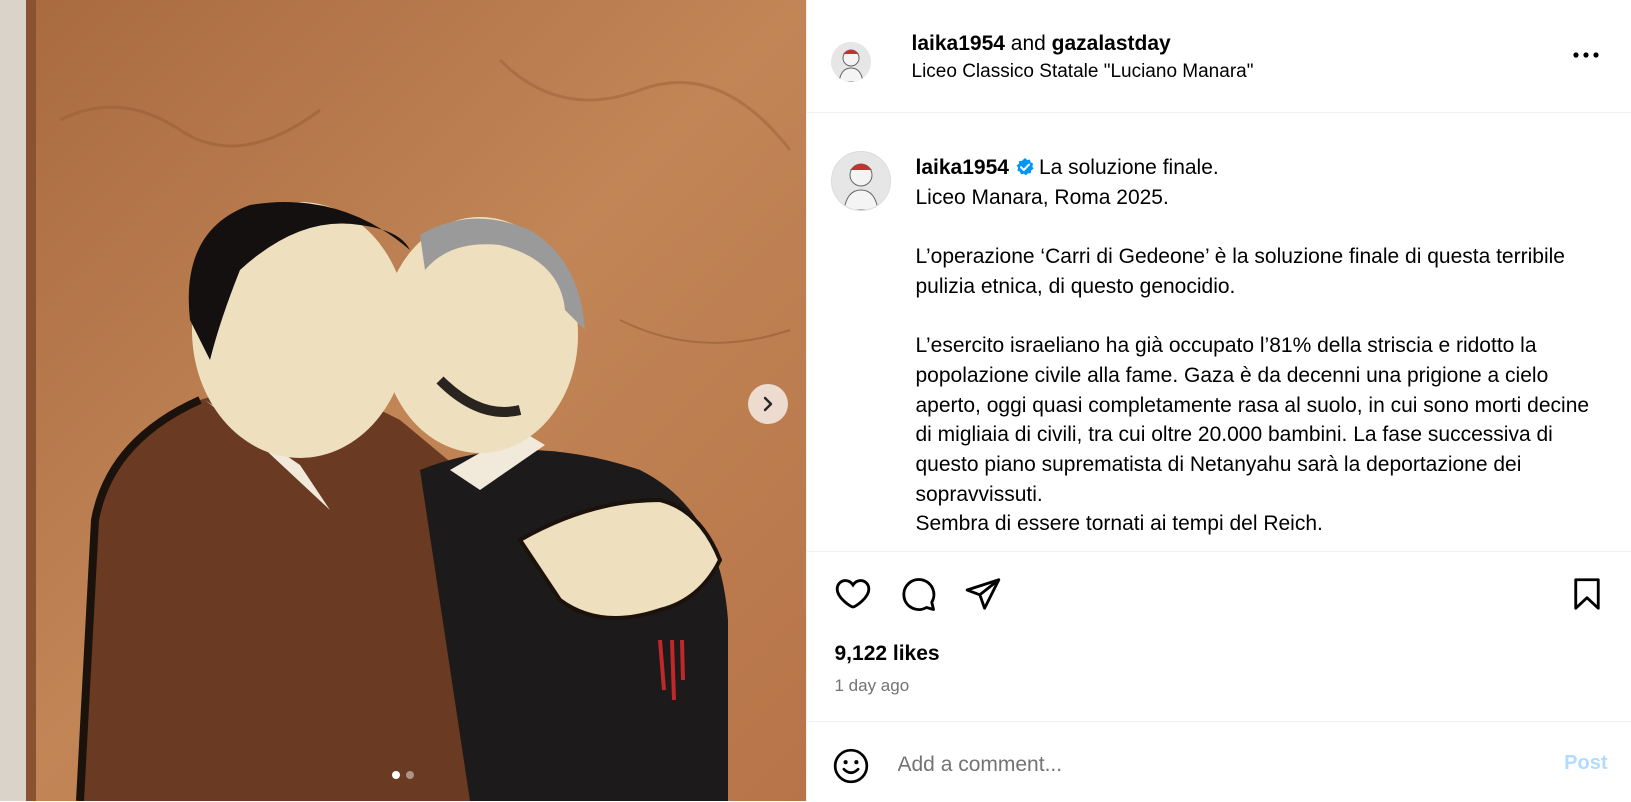 The height and width of the screenshot is (802, 1631). What do you see at coordinates (1025, 167) in the screenshot?
I see `verified-badge-icon` at bounding box center [1025, 167].